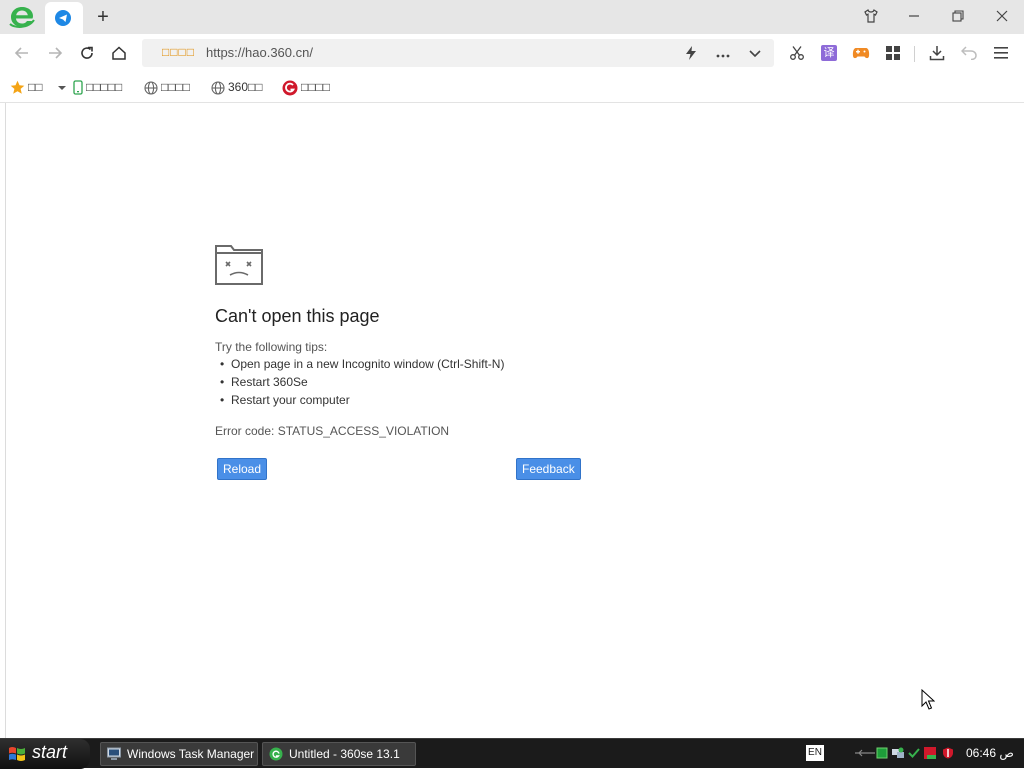 The height and width of the screenshot is (769, 1024). What do you see at coordinates (958, 16) in the screenshot?
I see `restore-button` at bounding box center [958, 16].